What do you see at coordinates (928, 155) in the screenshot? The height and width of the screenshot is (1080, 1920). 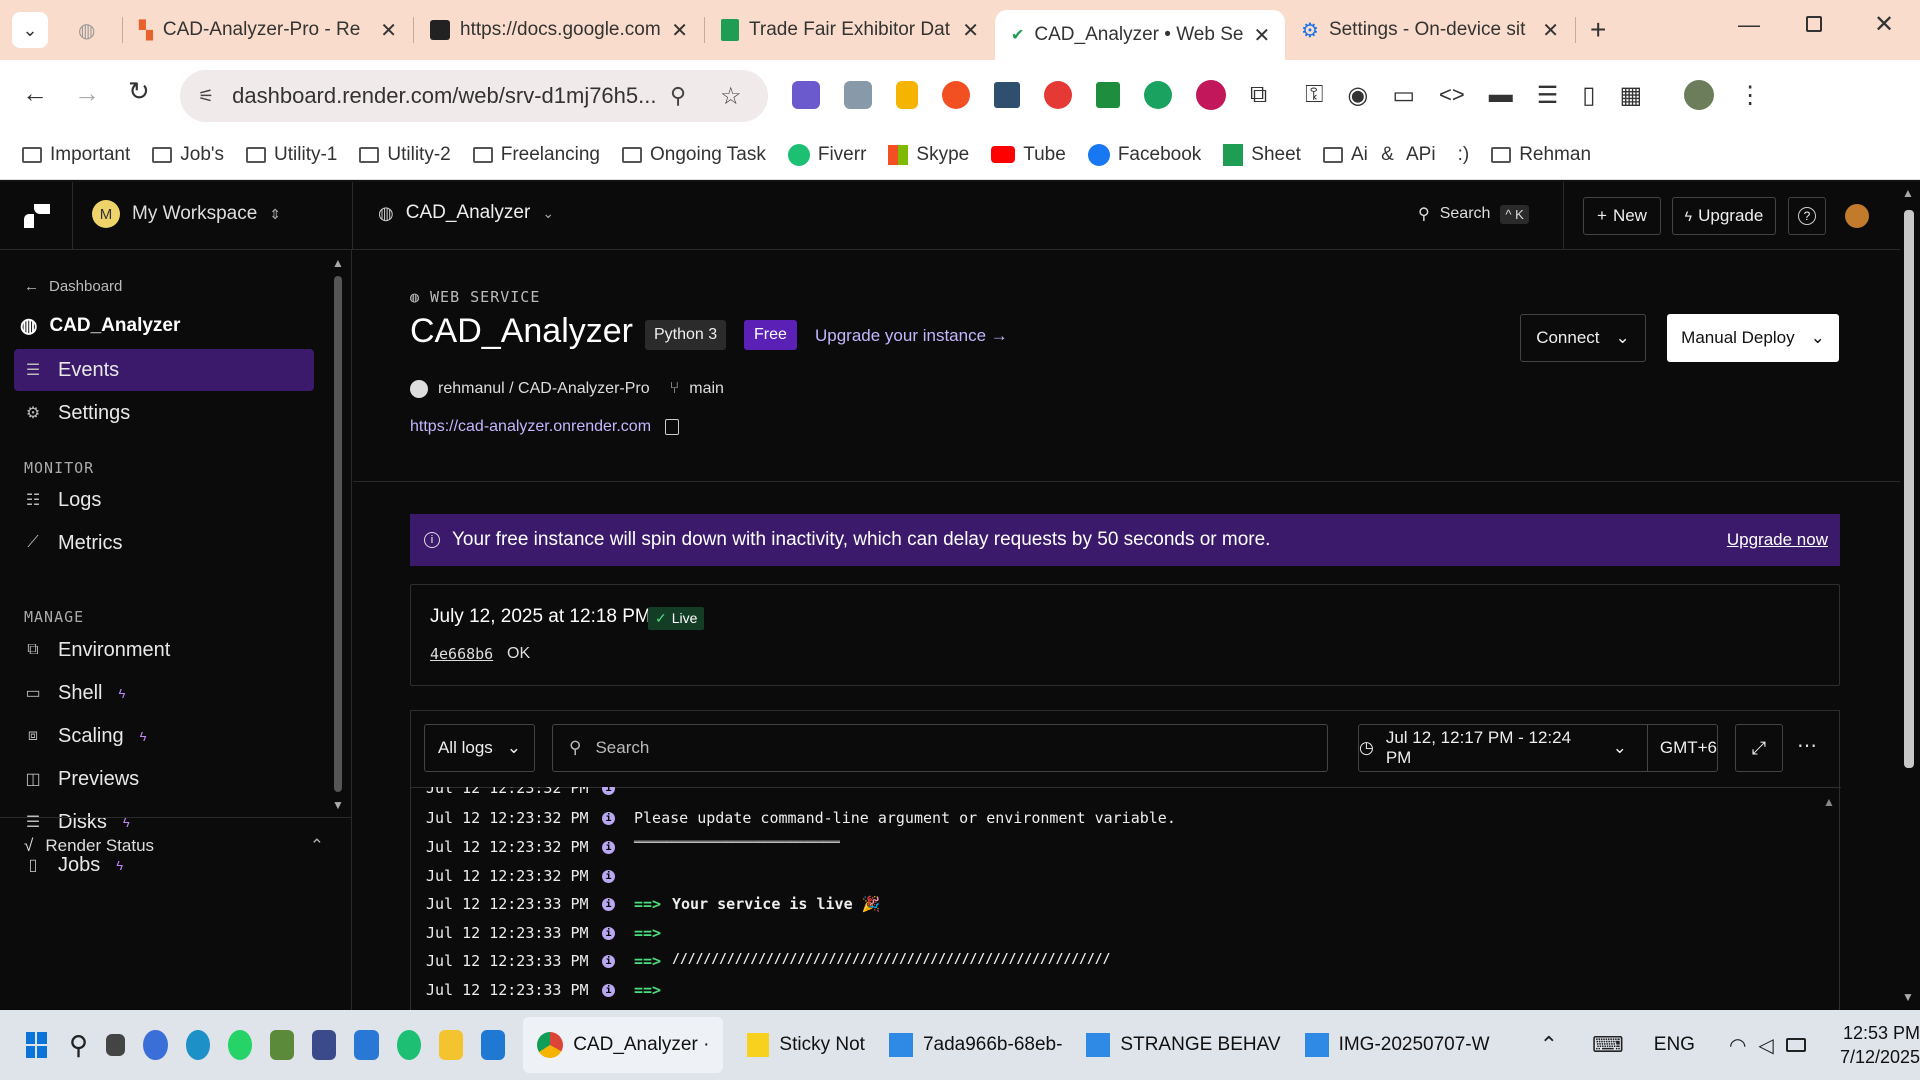 I see `bookmark-skype: Skype` at bounding box center [928, 155].